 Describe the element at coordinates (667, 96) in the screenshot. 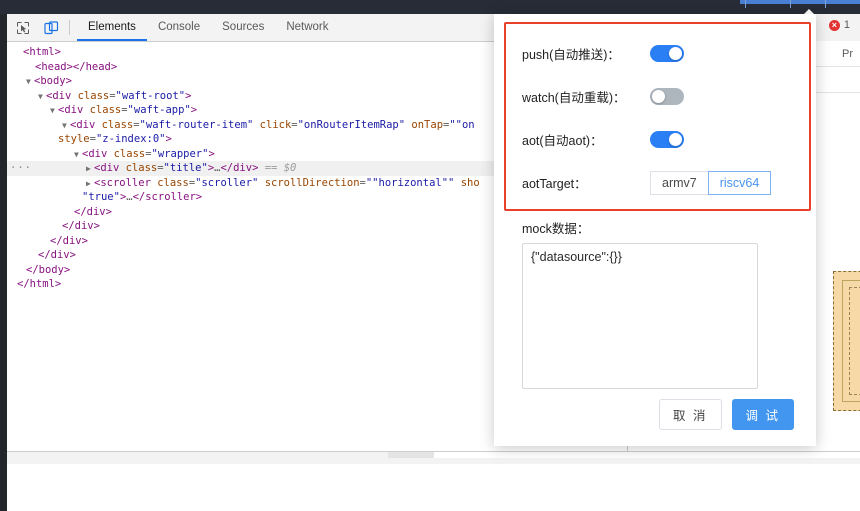

I see `watch-toggle` at that location.